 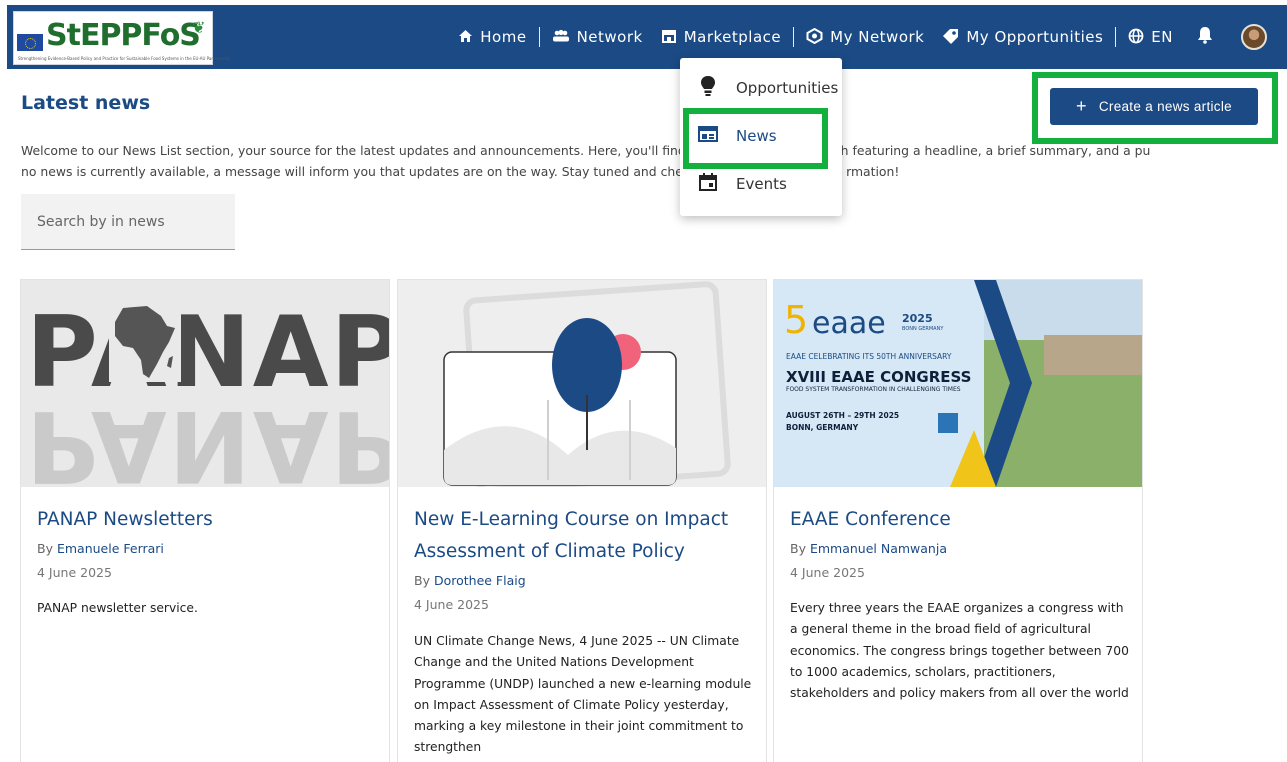 I want to click on news-card-byline: By Emmanuel Namwanja, so click(x=868, y=548).